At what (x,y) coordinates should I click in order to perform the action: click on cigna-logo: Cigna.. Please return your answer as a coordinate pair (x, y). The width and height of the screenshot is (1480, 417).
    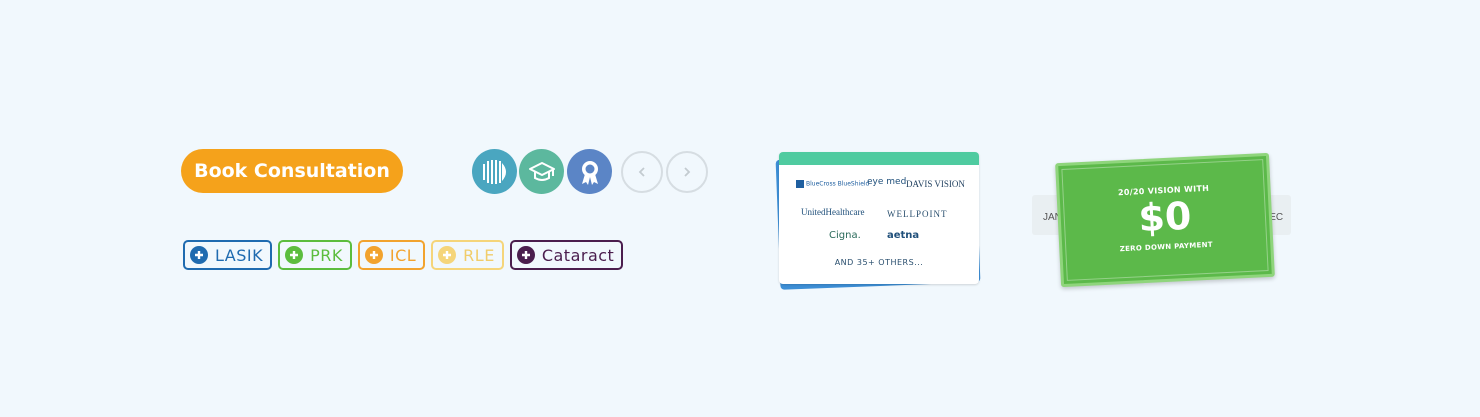
    Looking at the image, I should click on (845, 235).